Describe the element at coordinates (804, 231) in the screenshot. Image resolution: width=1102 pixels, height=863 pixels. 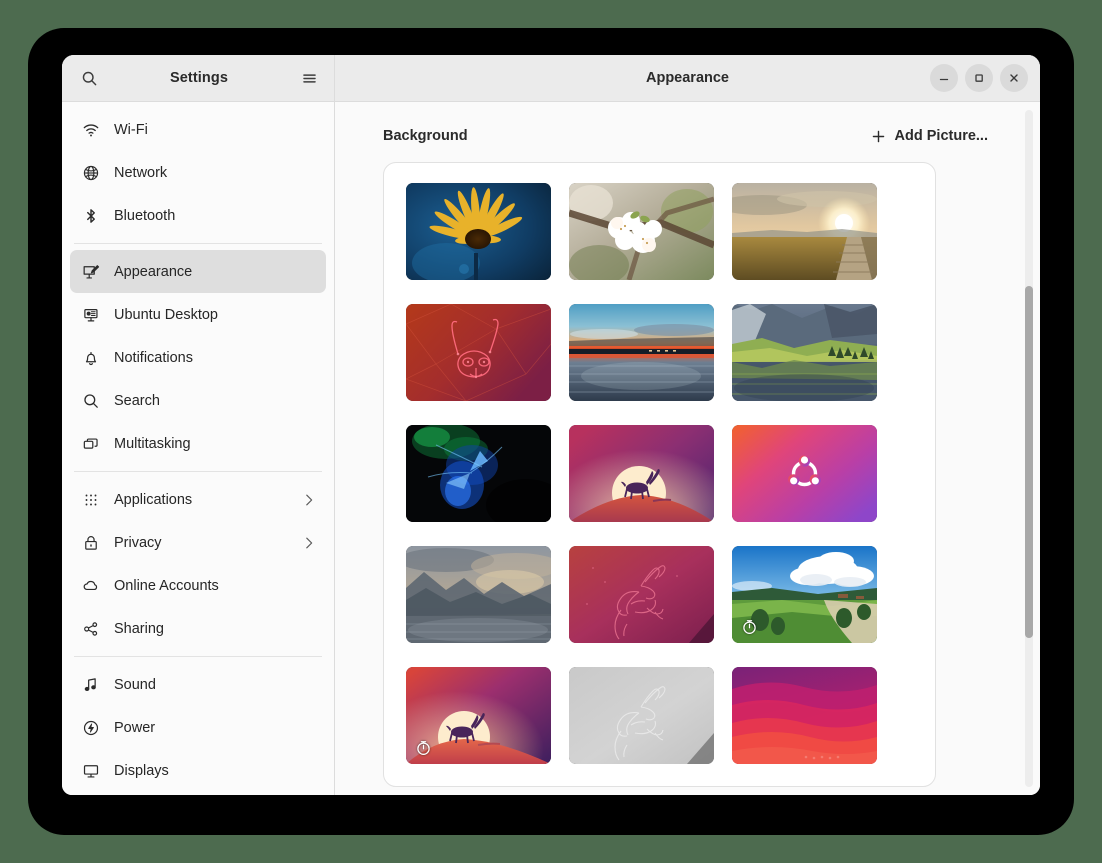
I see `wallpaper-thumb-golden-field-boardwalk-sunset` at that location.